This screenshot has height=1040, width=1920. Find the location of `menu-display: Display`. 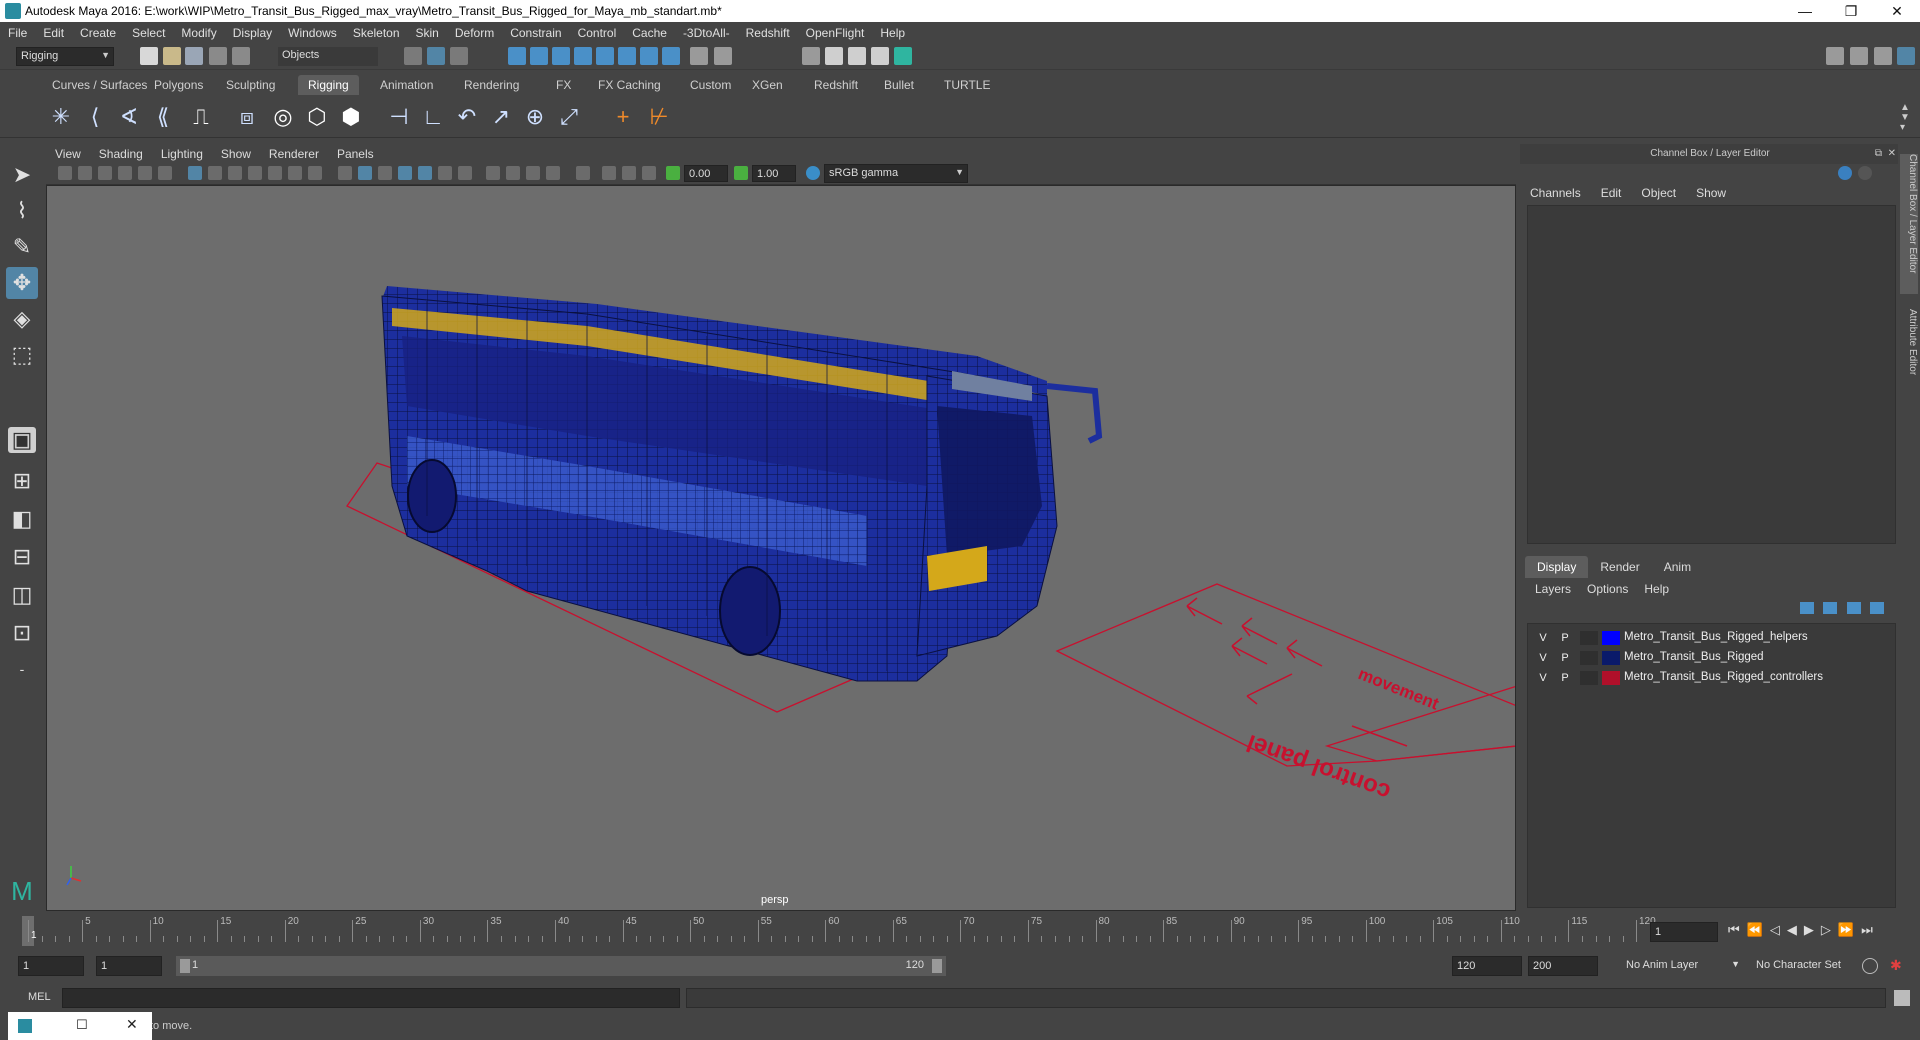

menu-display: Display is located at coordinates (252, 33).